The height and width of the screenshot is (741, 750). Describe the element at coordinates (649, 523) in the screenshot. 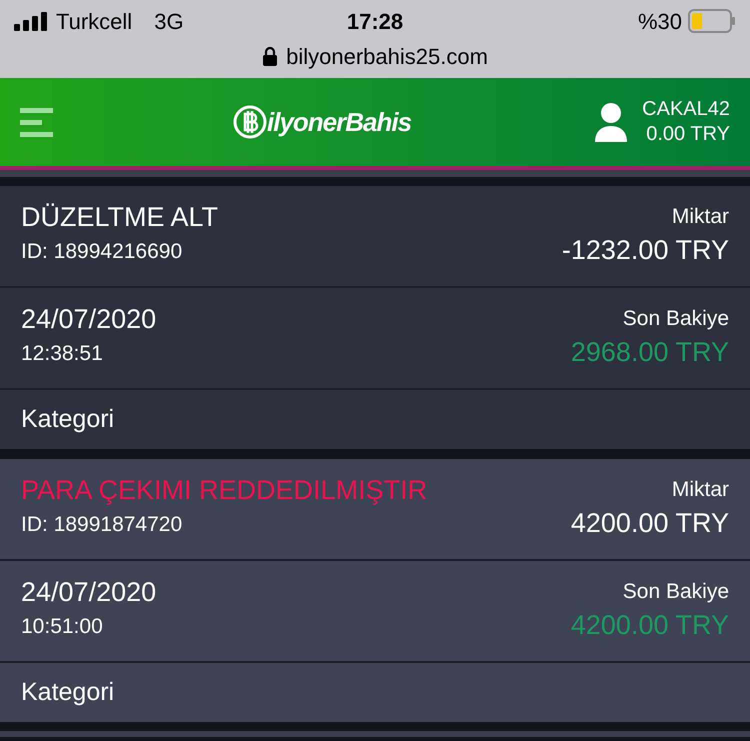

I see `amount-value: 4200.00 TRY` at that location.